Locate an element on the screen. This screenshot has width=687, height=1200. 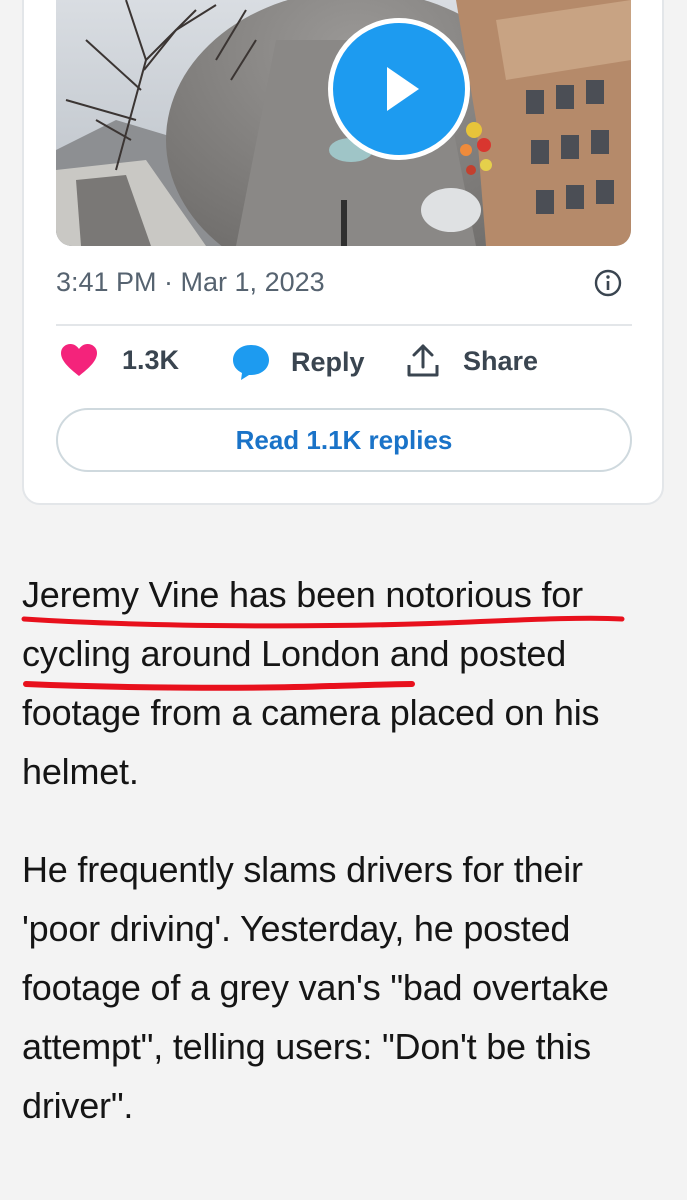
speech-bubble-icon is located at coordinates (251, 362).